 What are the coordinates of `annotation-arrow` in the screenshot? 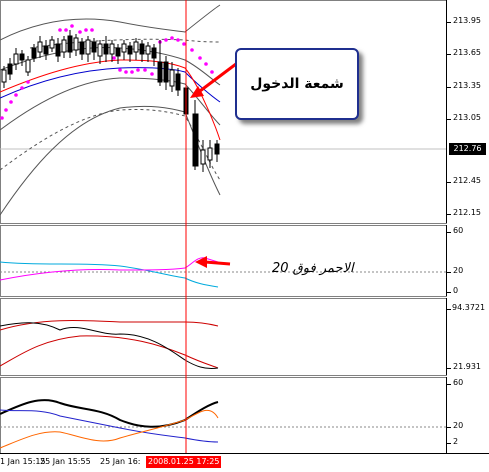 It's located at (216, 79).